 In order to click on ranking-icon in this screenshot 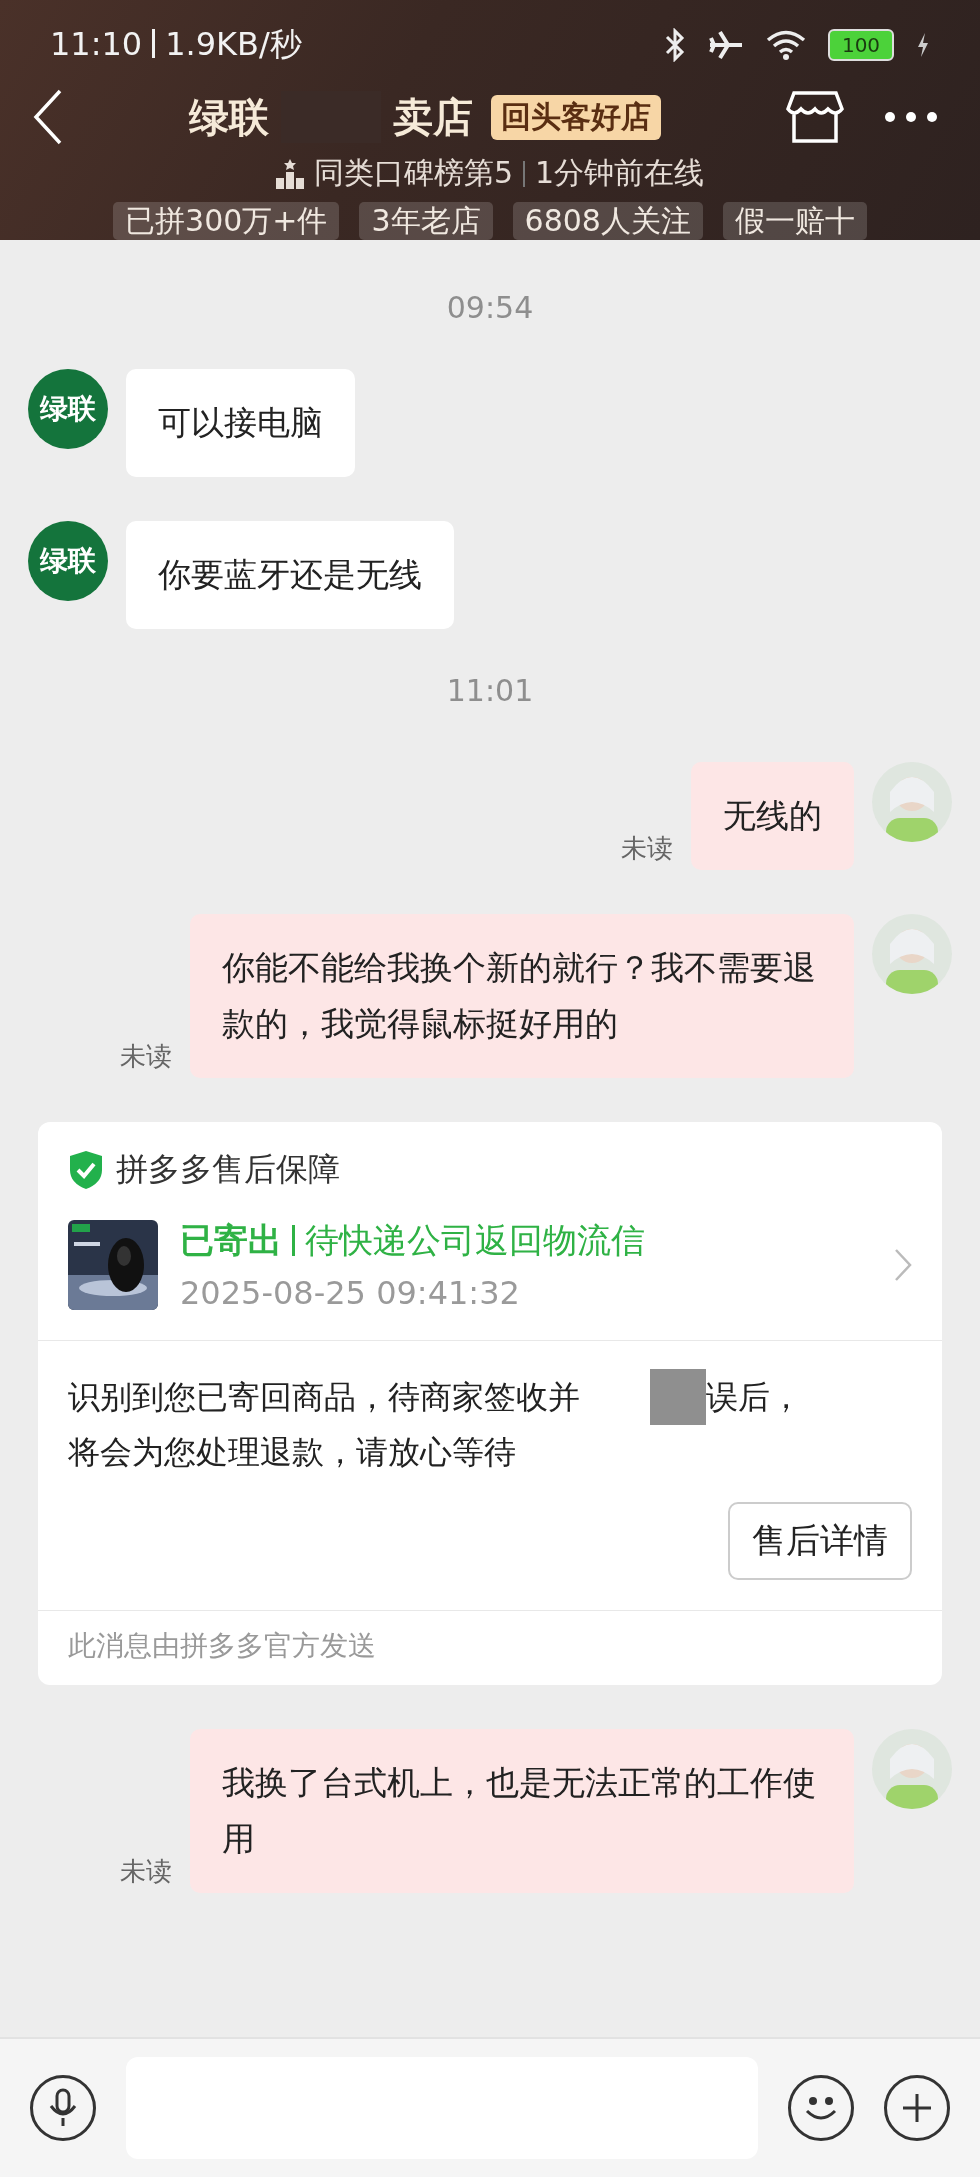, I will do `click(289, 173)`.